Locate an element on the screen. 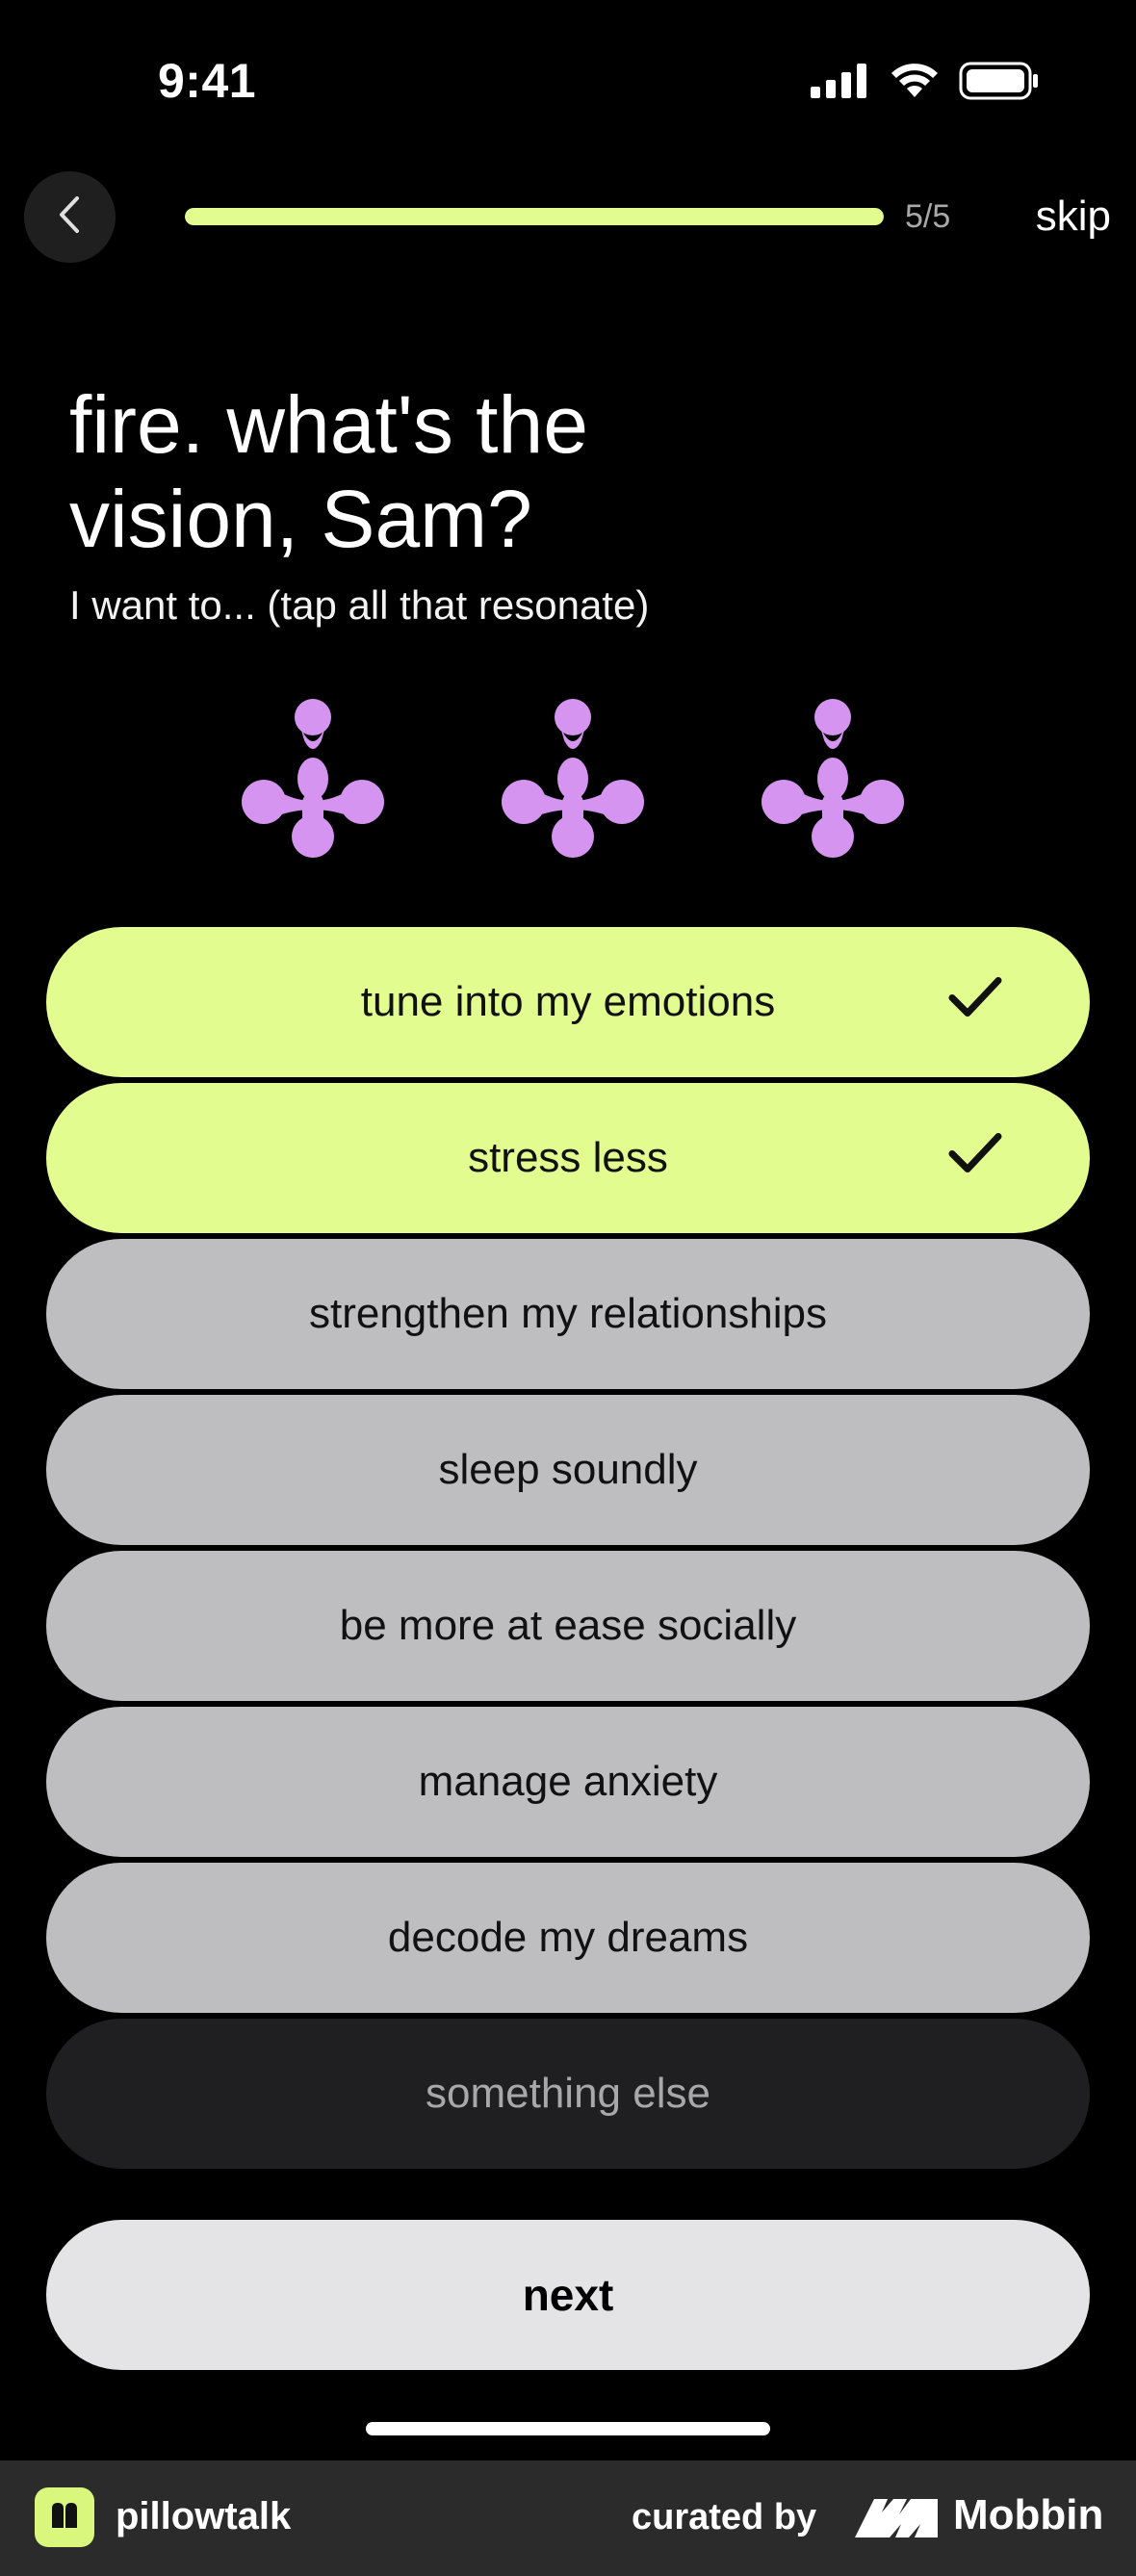 This screenshot has width=1136, height=2576. option-label: be more at ease socially is located at coordinates (568, 1625).